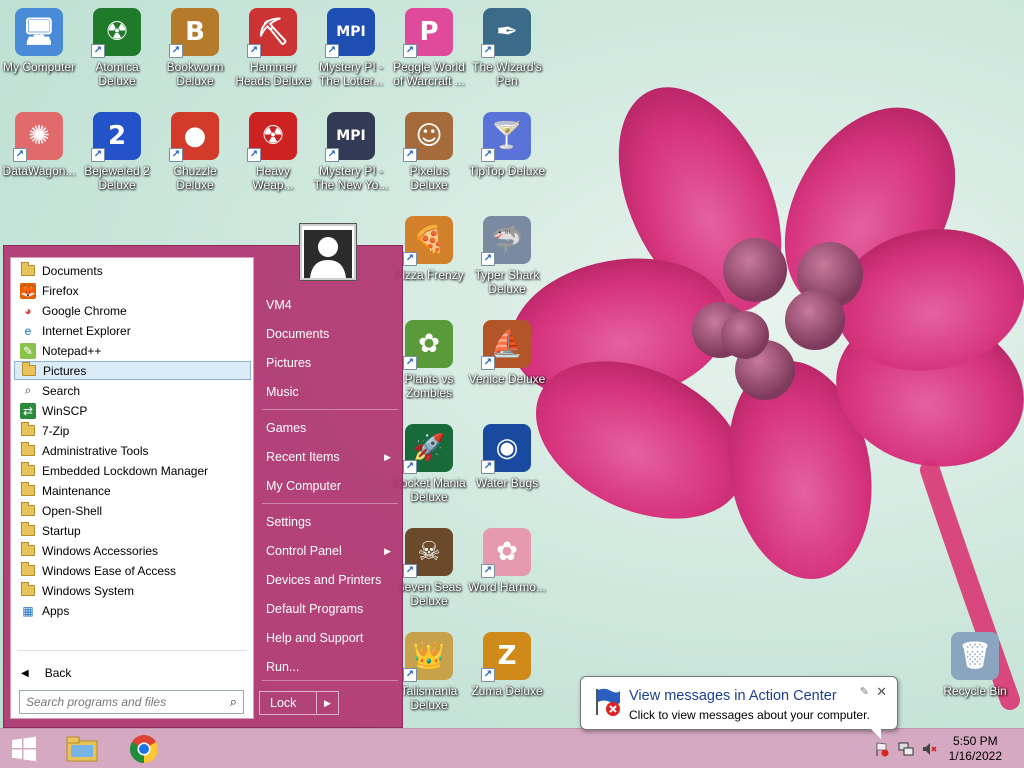 This screenshot has height=768, width=1024. What do you see at coordinates (506, 241) in the screenshot?
I see `app-icon: 🦈 ↗` at bounding box center [506, 241].